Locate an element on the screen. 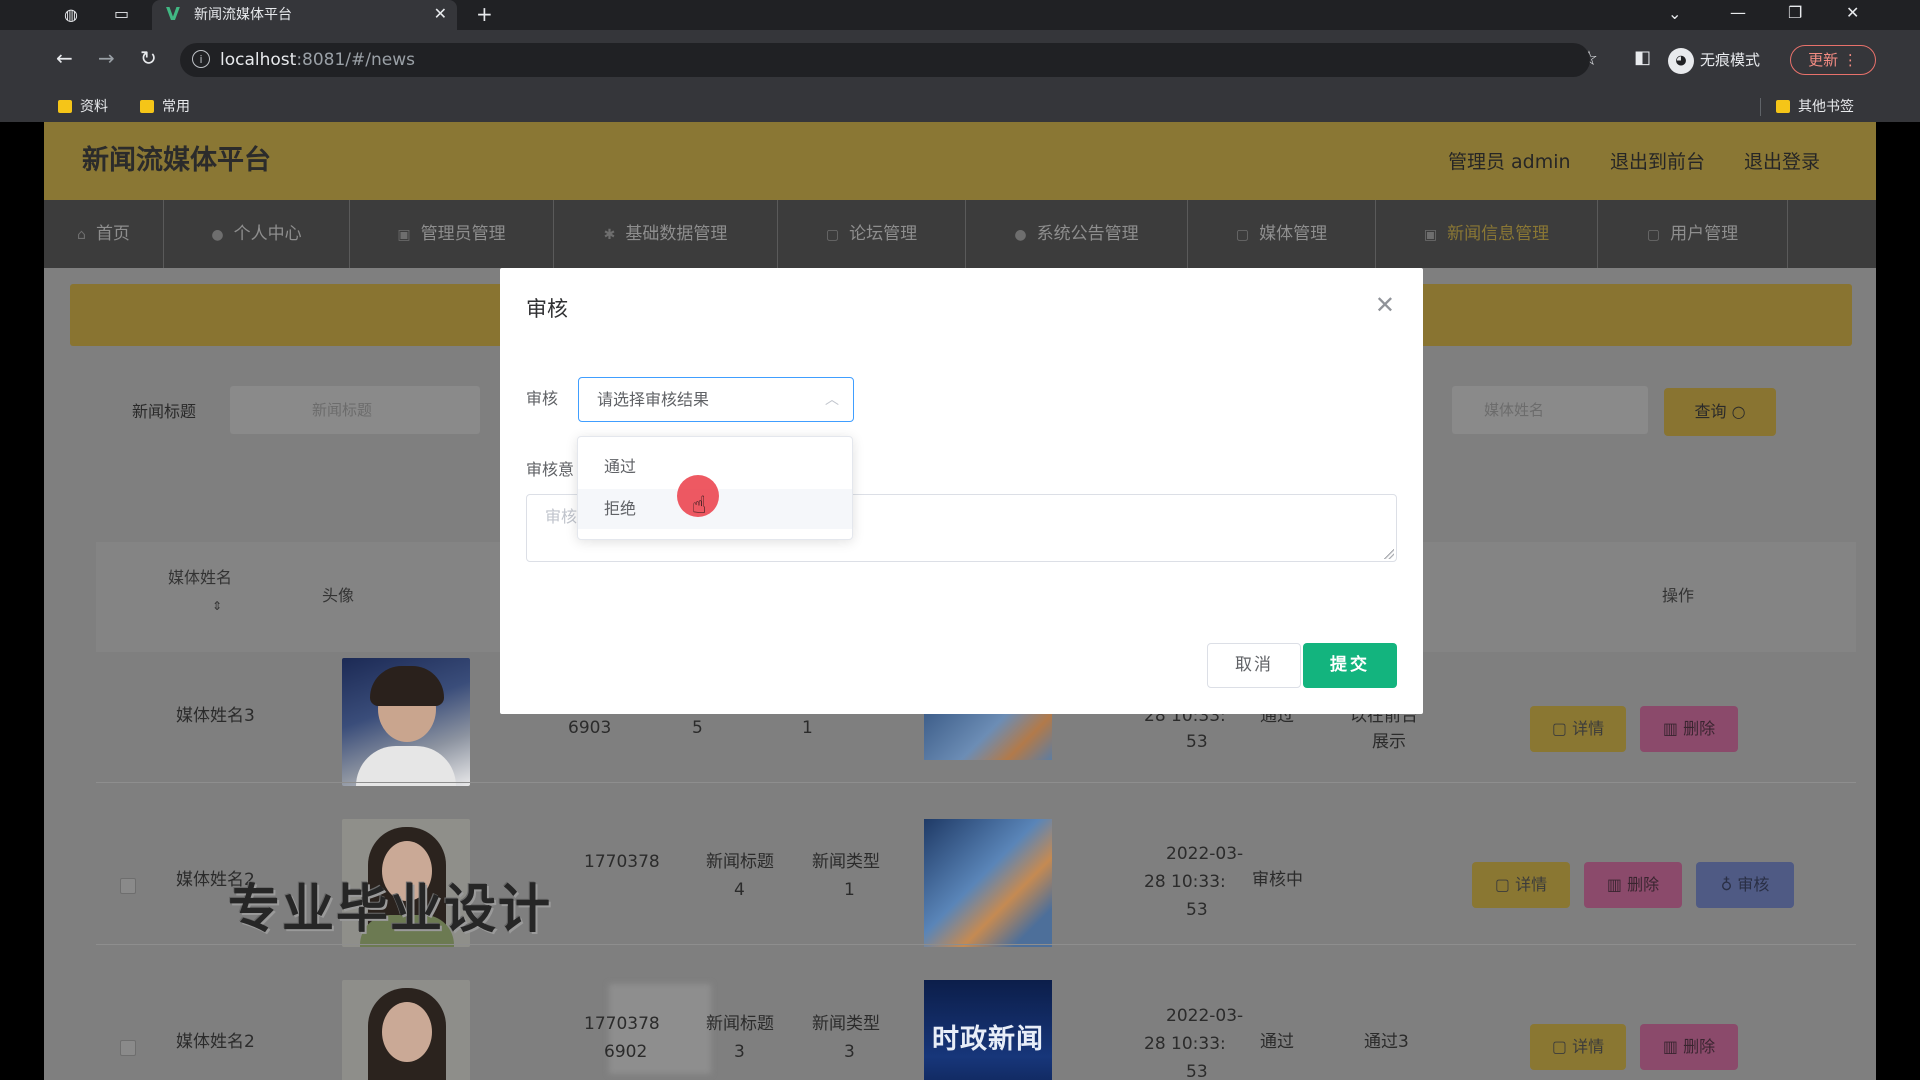  opinion-label: 审核意 is located at coordinates (550, 469).